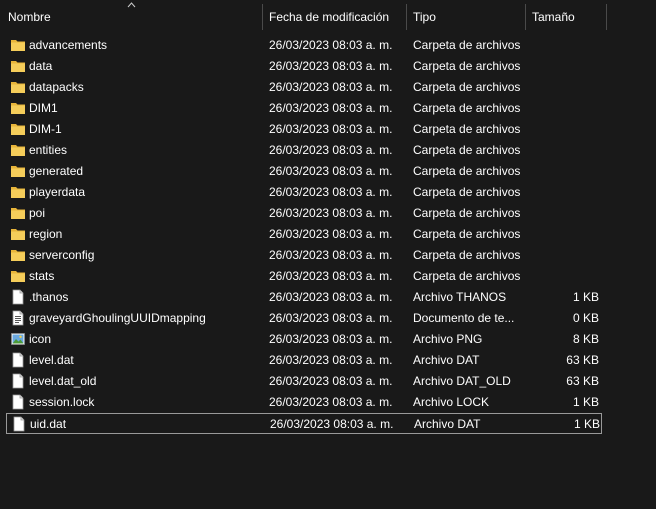  Describe the element at coordinates (334, 17) in the screenshot. I see `column-header-date: Fecha de modificación` at that location.